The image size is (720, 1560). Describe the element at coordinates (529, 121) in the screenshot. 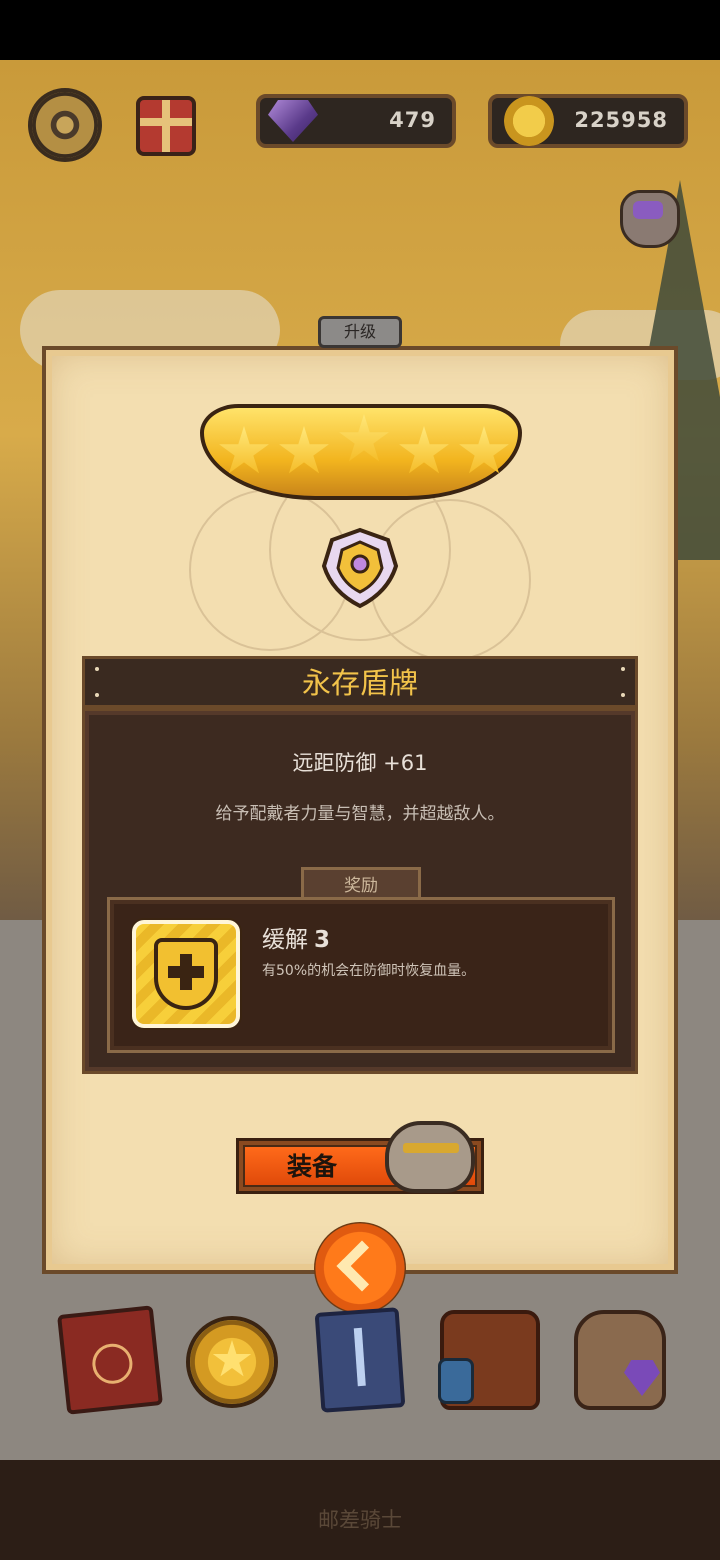

I see `coin-icon` at that location.